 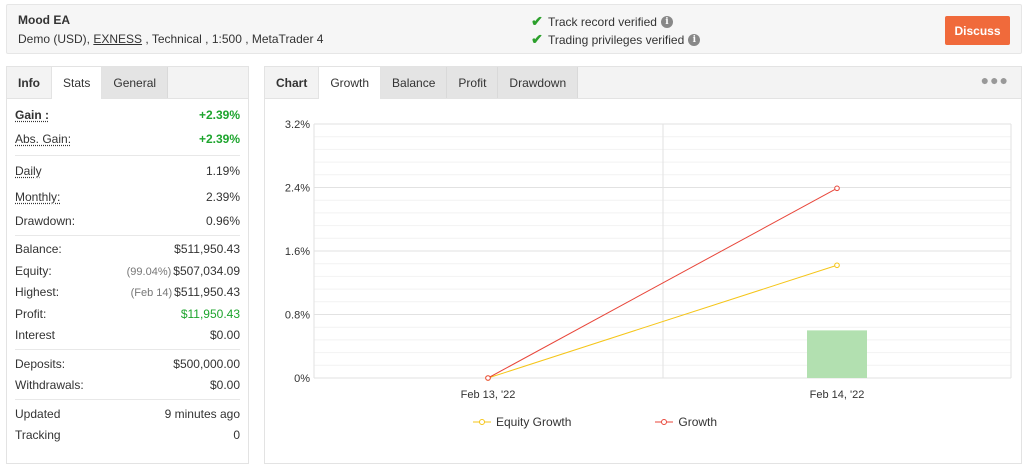 I want to click on y-tick-label: 0.8%, so click(x=297, y=316).